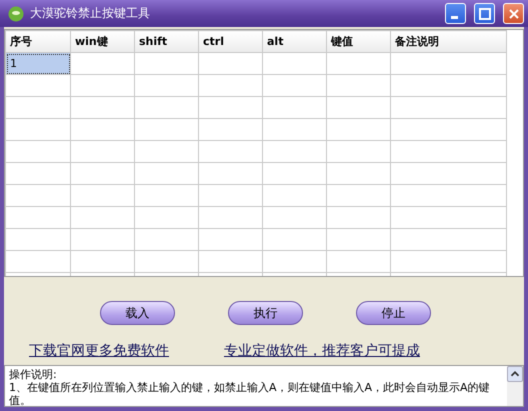  I want to click on instruction-text: 1、在键值所在列位置输入禁止输入的键，如禁止输入A，则在键值中输入A，此时会自动显示A的键值。, so click(250, 393).